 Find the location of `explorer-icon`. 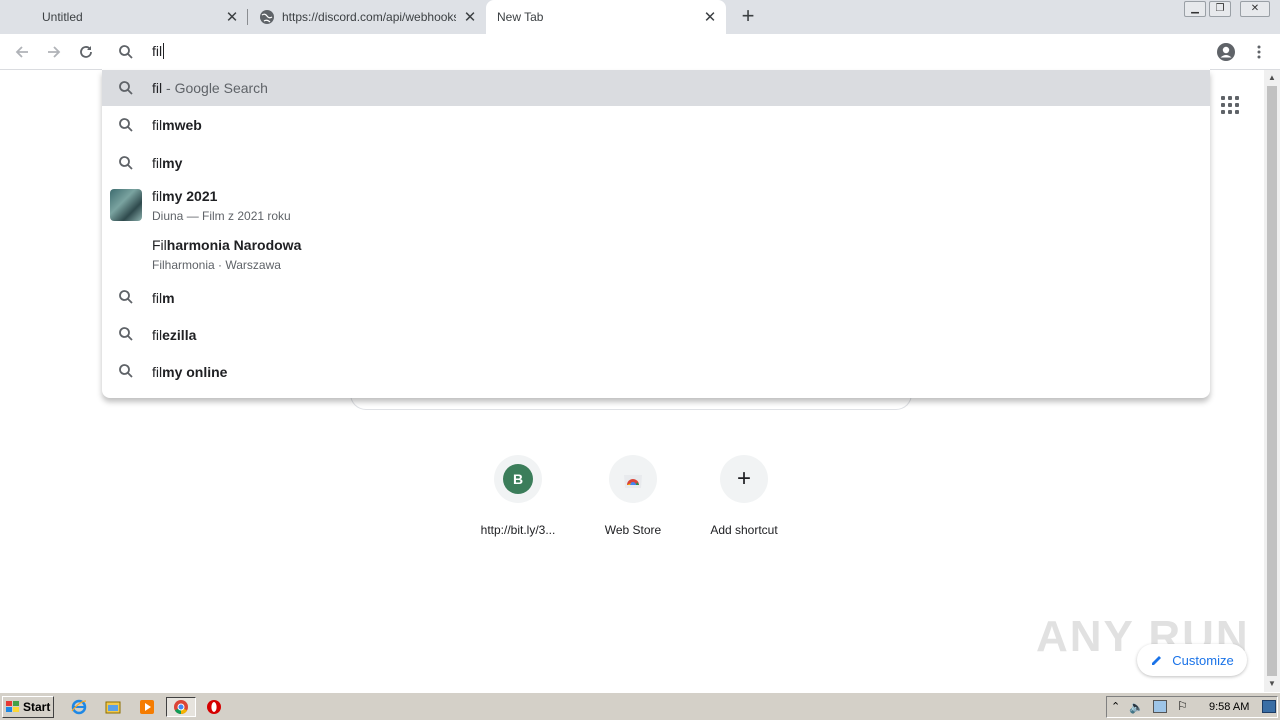

explorer-icon is located at coordinates (113, 707).